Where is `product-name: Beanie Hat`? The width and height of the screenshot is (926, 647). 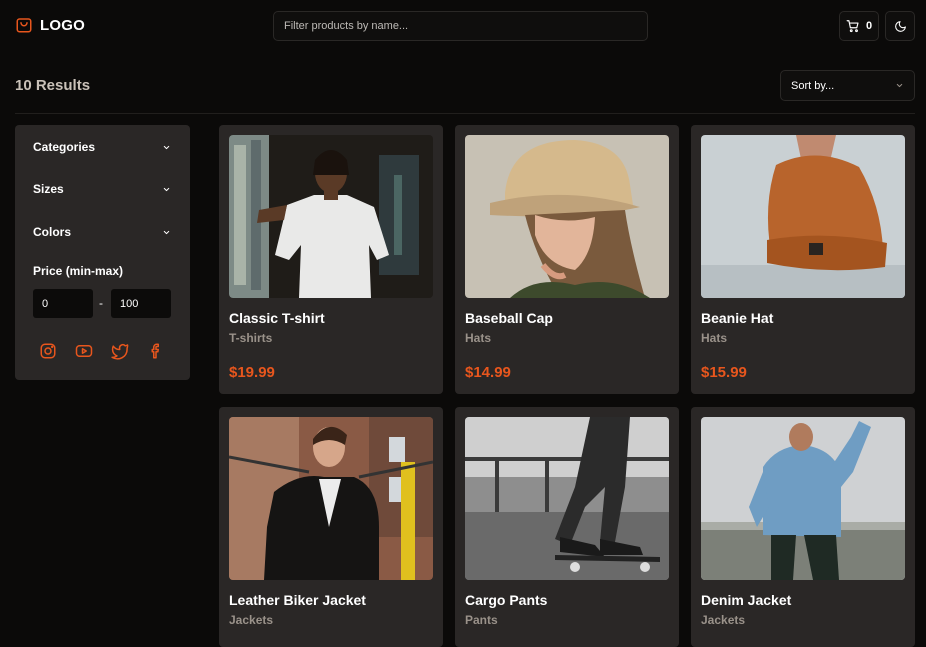 product-name: Beanie Hat is located at coordinates (737, 318).